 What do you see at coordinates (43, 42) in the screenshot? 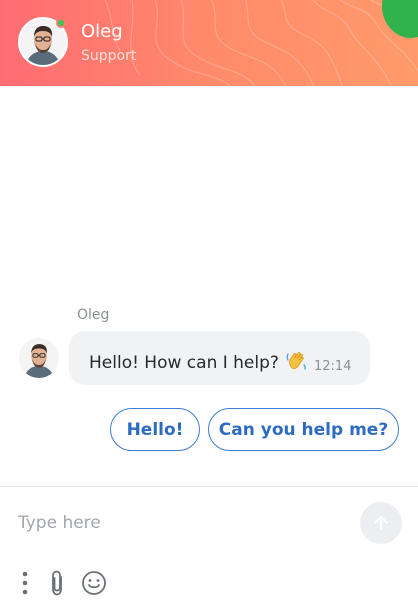
I see `agent-avatar` at bounding box center [43, 42].